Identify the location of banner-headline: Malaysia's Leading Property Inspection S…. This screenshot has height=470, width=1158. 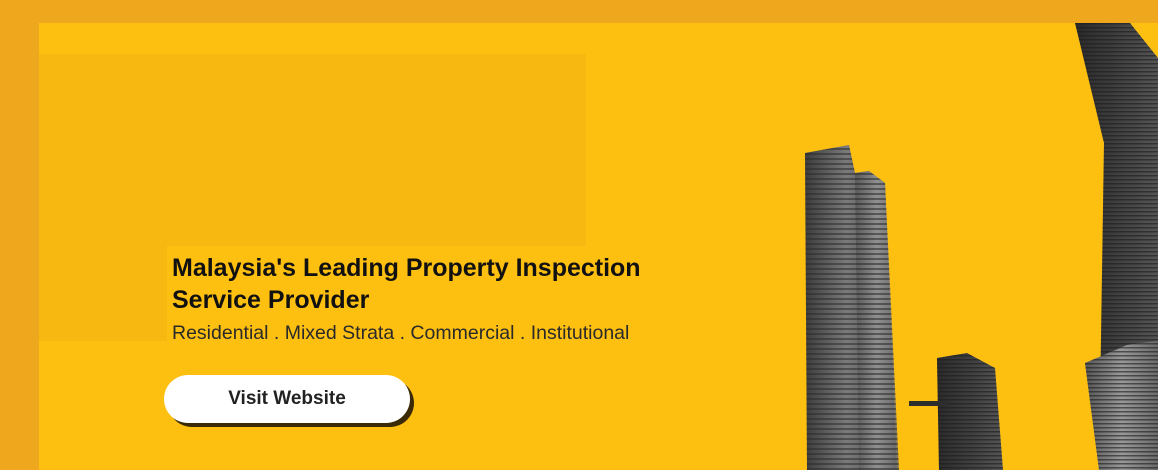
(406, 284).